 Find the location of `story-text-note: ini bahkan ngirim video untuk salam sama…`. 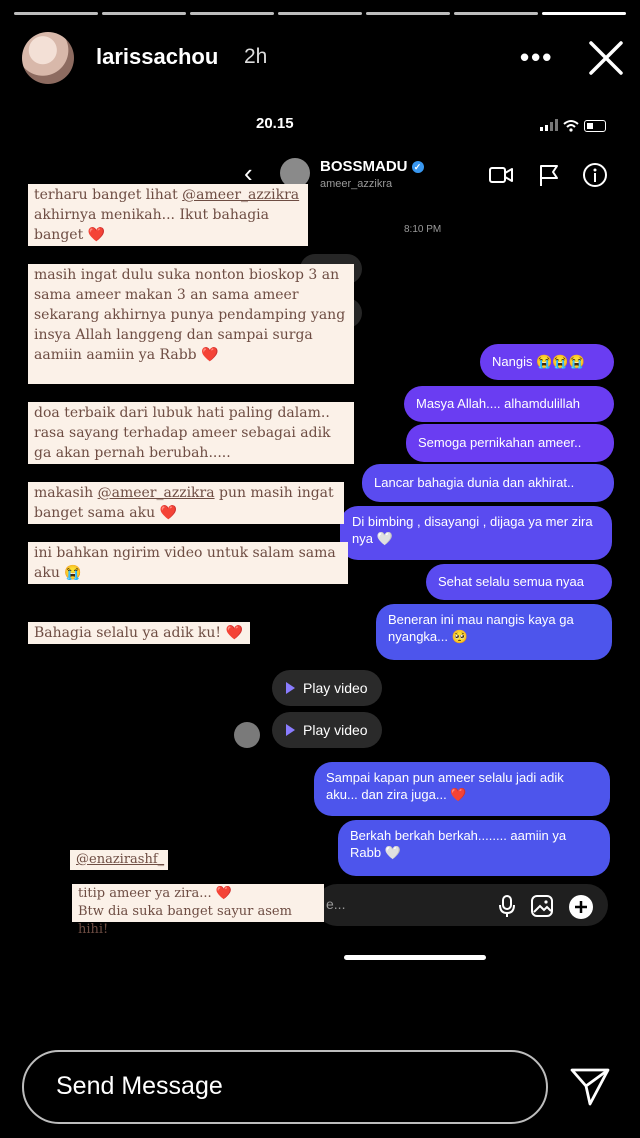

story-text-note: ini bahkan ngirim video untuk salam sama… is located at coordinates (188, 563).